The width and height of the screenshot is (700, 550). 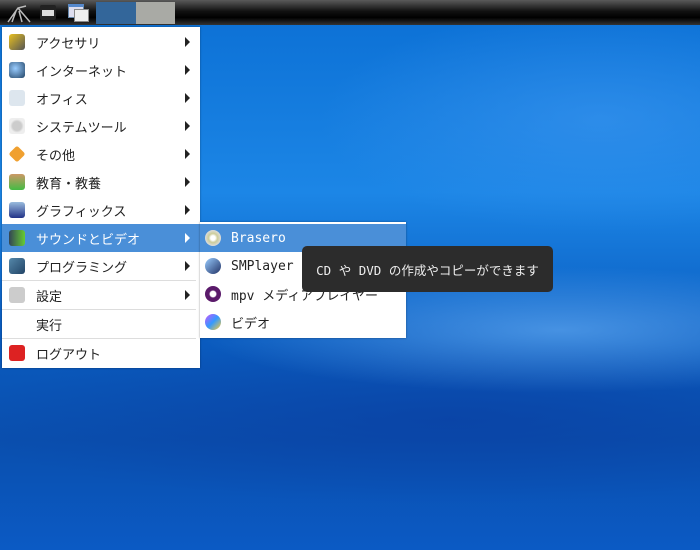 What do you see at coordinates (258, 238) in the screenshot?
I see `menu-item-label: Brasero` at bounding box center [258, 238].